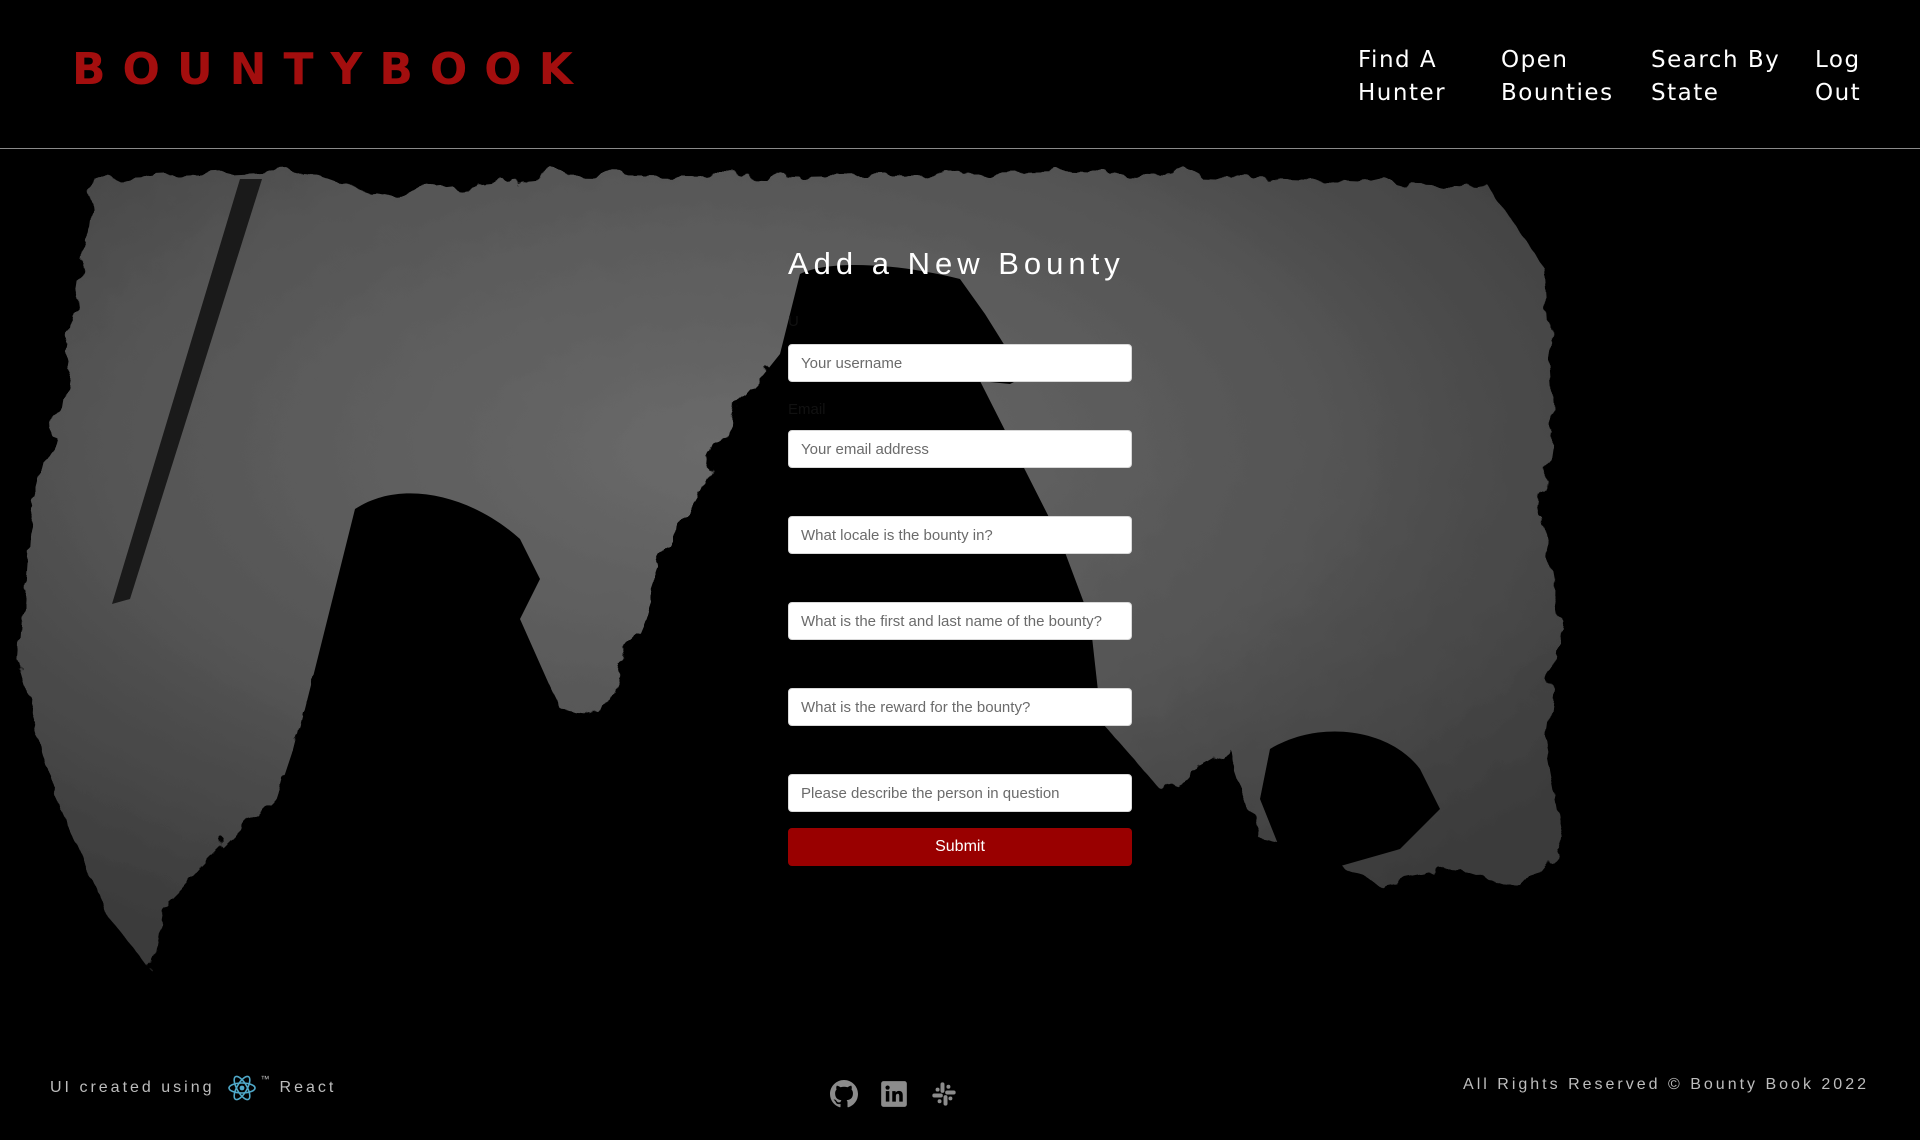 This screenshot has height=1140, width=1920. What do you see at coordinates (1557, 77) in the screenshot?
I see `nav-open-bounties: Open Bounties` at bounding box center [1557, 77].